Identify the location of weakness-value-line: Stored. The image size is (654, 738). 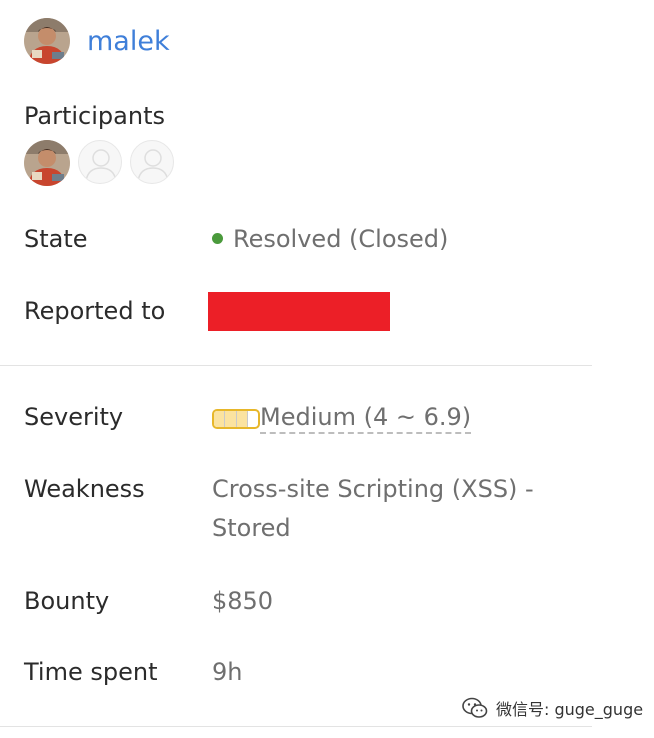
(251, 528).